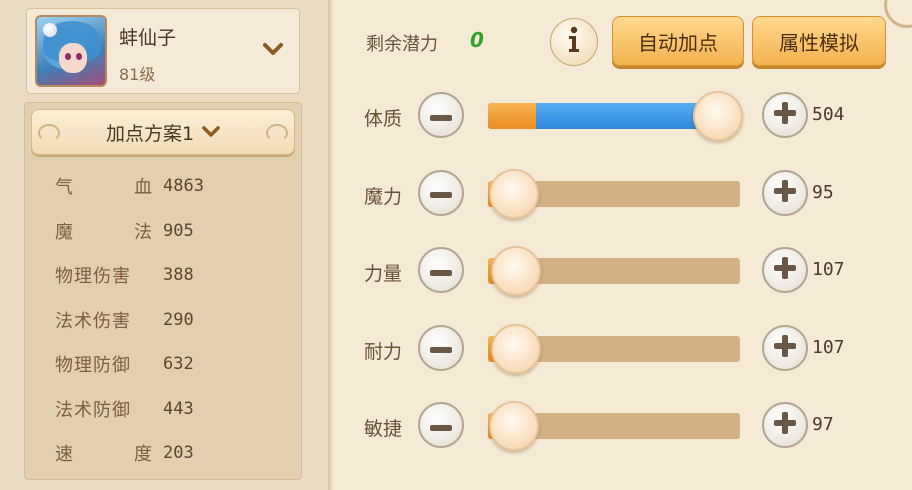 Image resolution: width=912 pixels, height=490 pixels. Describe the element at coordinates (183, 186) in the screenshot. I see `stat-value: 4863` at that location.